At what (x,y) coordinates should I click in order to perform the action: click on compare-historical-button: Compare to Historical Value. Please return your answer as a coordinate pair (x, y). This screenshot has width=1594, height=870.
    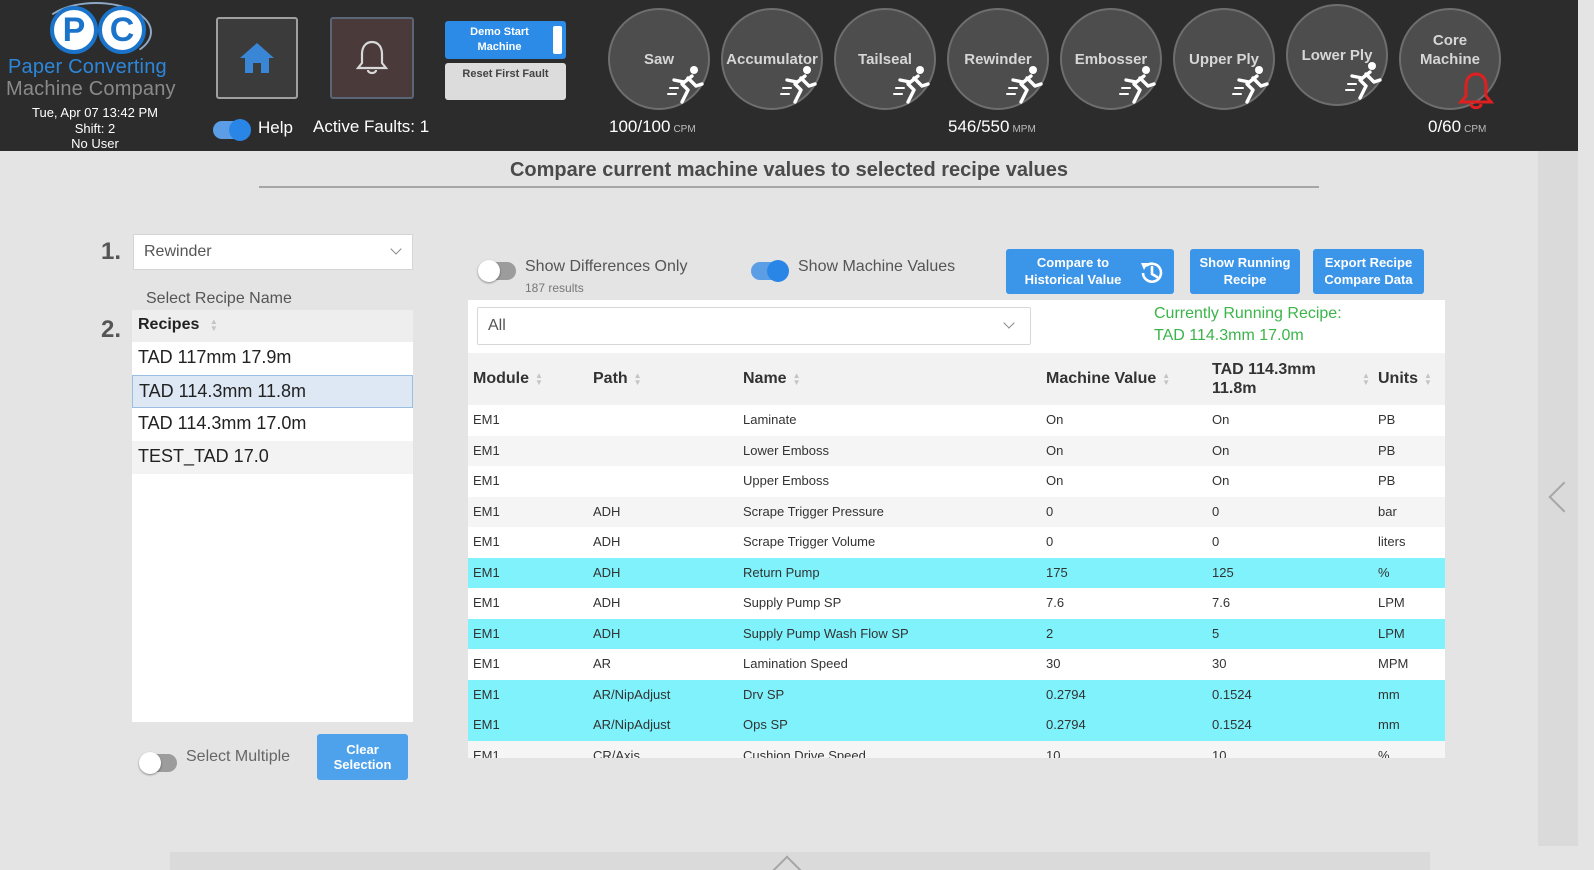
    Looking at the image, I should click on (1090, 271).